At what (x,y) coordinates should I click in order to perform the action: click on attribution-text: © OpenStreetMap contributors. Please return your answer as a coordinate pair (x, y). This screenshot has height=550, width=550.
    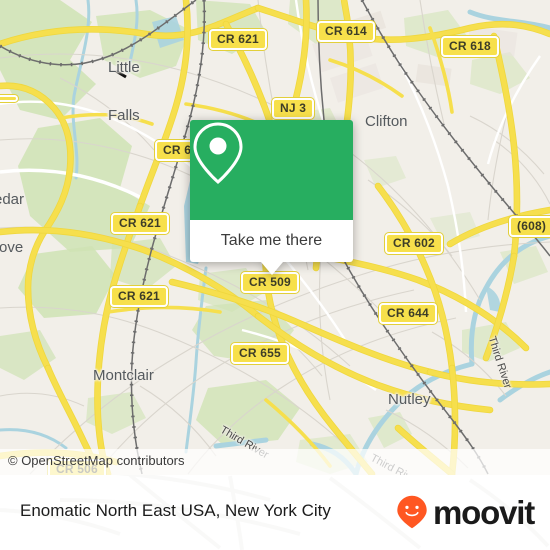
    Looking at the image, I should click on (96, 460).